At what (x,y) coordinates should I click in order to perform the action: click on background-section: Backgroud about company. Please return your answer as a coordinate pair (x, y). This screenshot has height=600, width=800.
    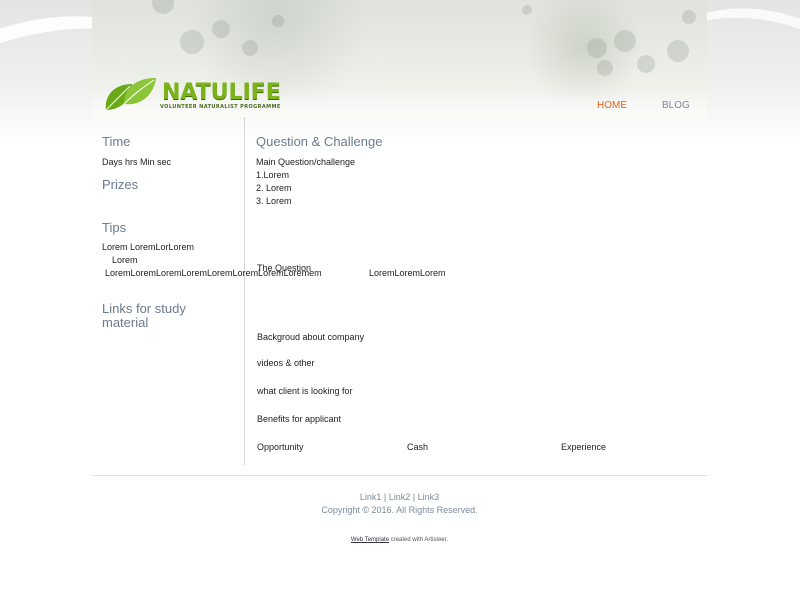
    Looking at the image, I should click on (311, 337).